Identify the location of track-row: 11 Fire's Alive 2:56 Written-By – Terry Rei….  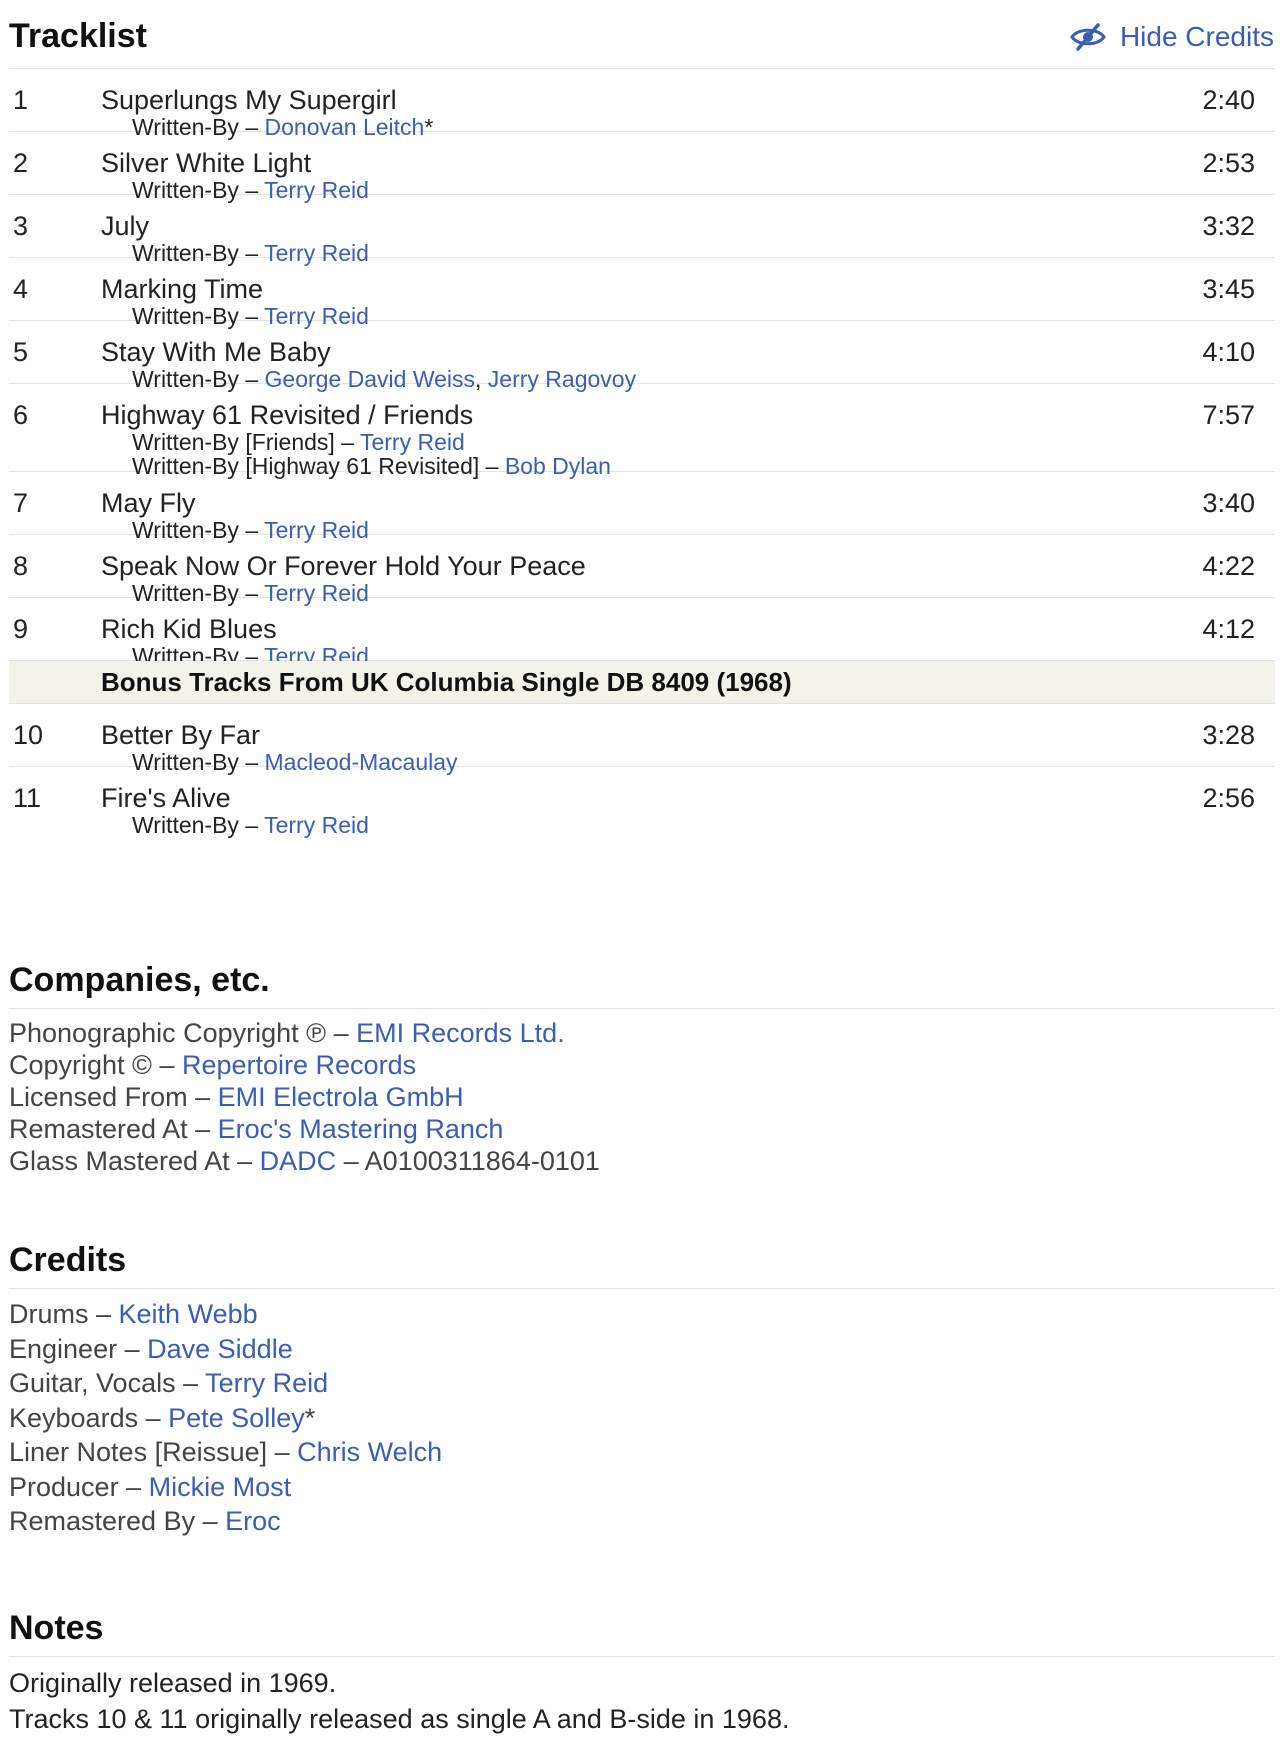
(642, 802).